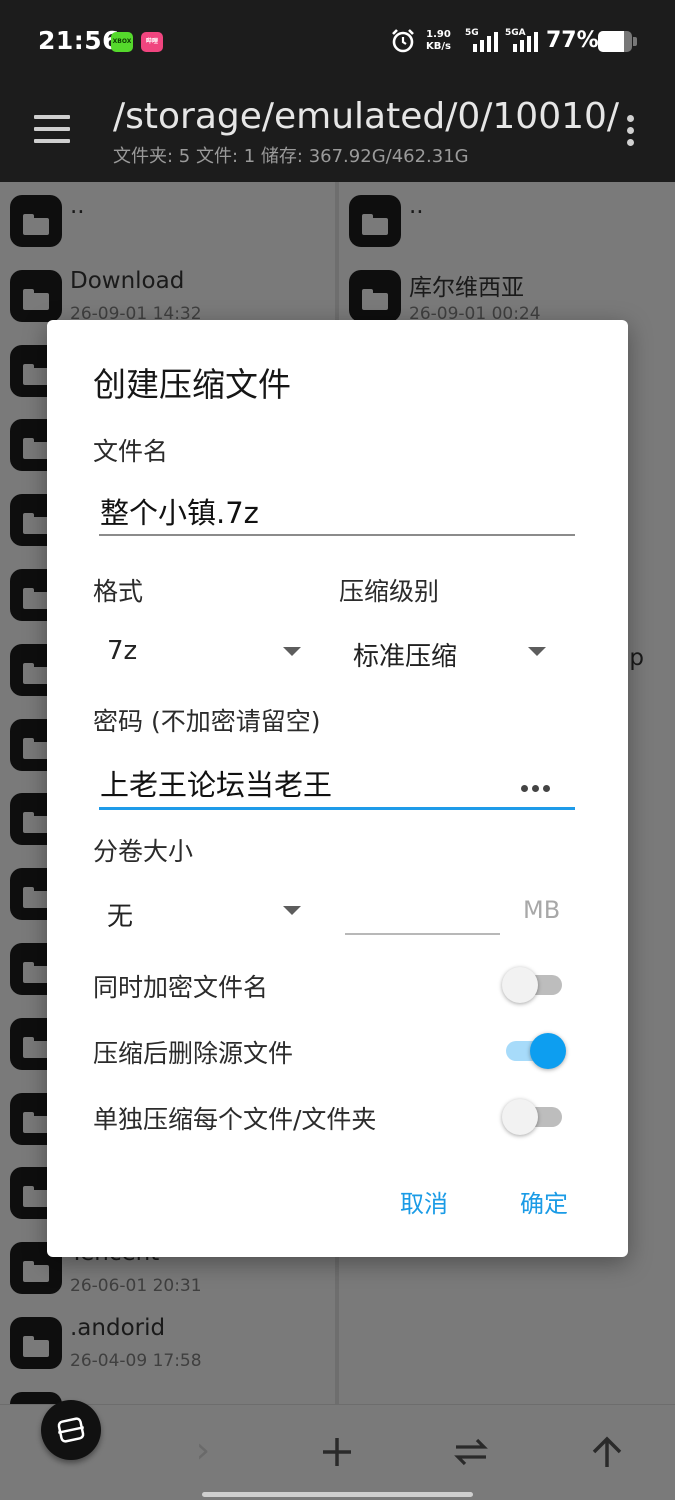  I want to click on level-dropdown-icon, so click(537, 651).